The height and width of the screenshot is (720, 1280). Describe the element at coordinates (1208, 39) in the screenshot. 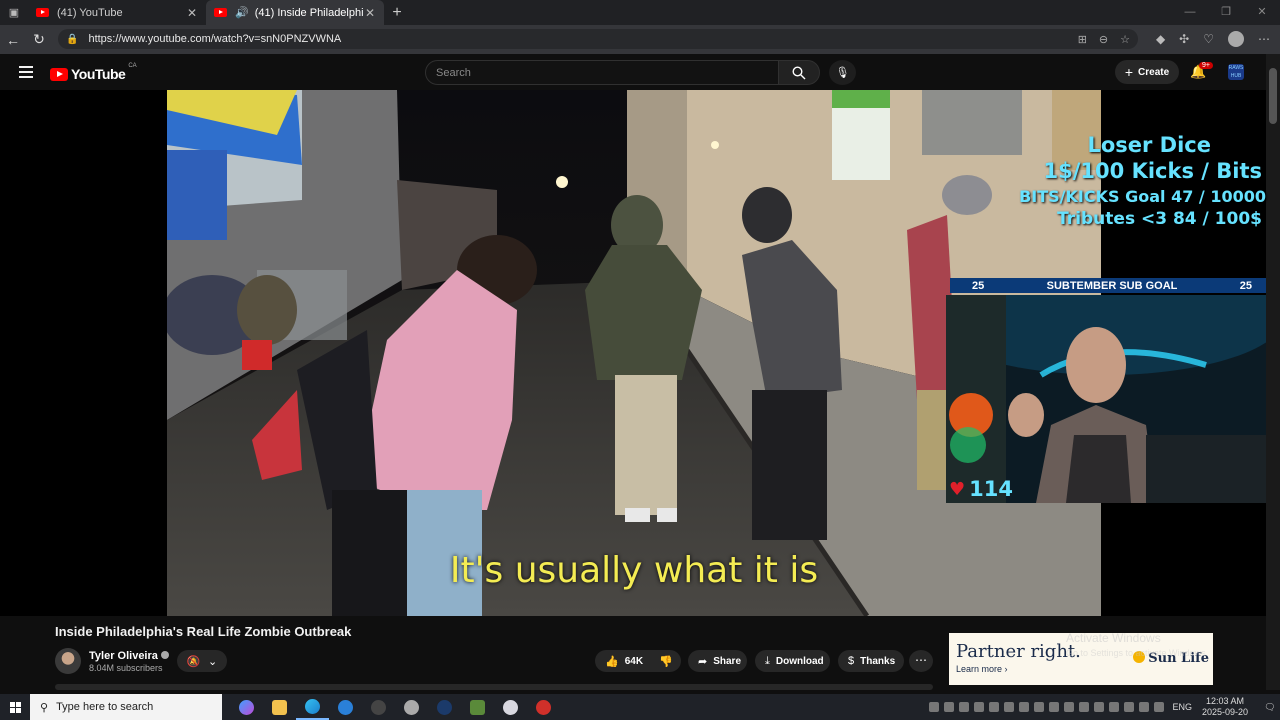

I see `browser-essentials-icon: ♡` at that location.